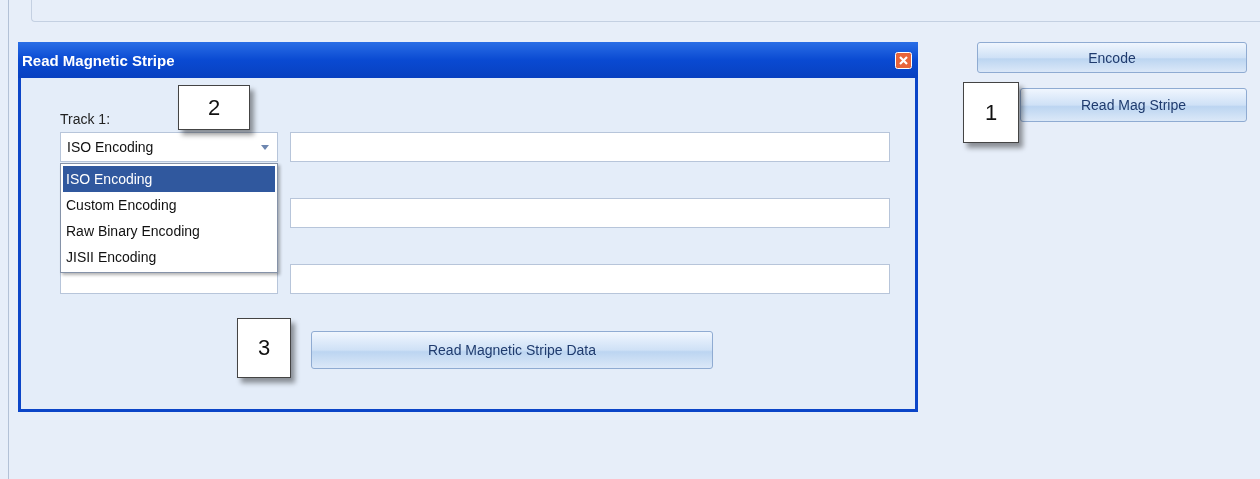 The image size is (1260, 479). Describe the element at coordinates (265, 147) in the screenshot. I see `caret-icon` at that location.